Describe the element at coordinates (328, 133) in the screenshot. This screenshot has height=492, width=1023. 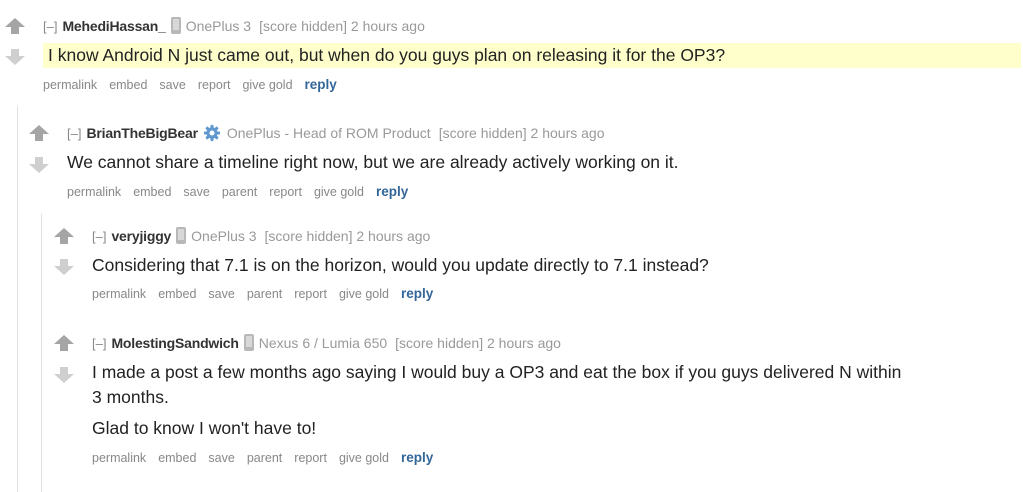
I see `user-flair: OnePlus - Head of ROM Product` at that location.